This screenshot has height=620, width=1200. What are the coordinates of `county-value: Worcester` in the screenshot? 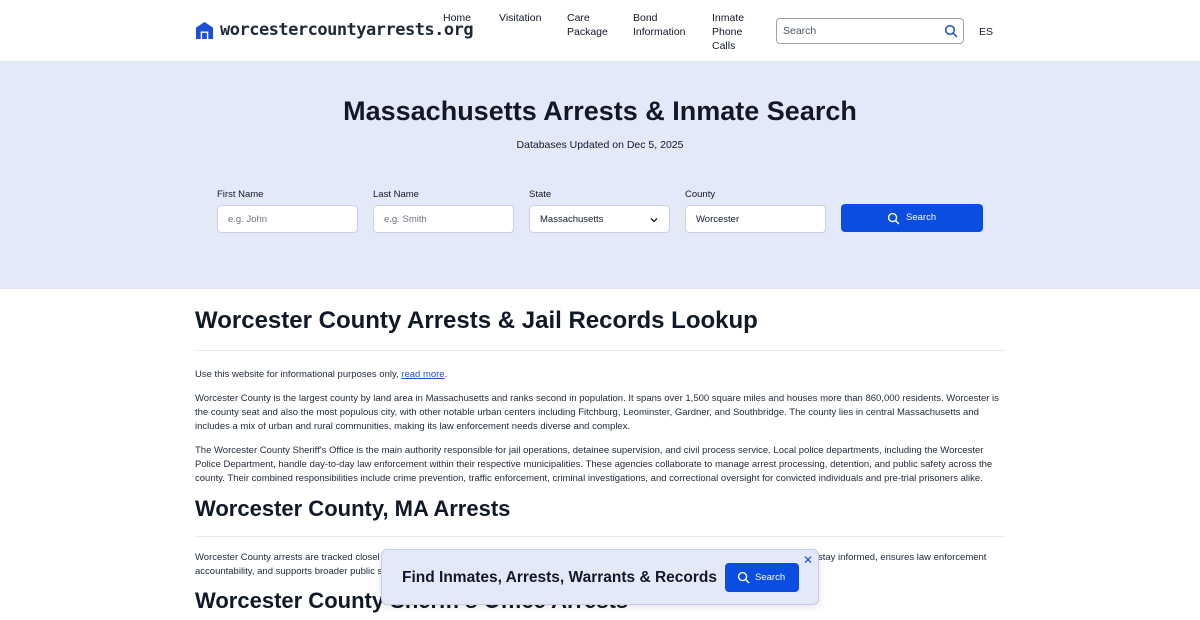 It's located at (718, 219).